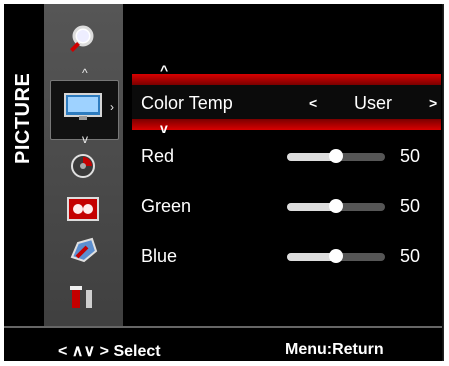 The height and width of the screenshot is (366, 449). What do you see at coordinates (23, 118) in the screenshot?
I see `picture-vertical-label: PICTURE` at bounding box center [23, 118].